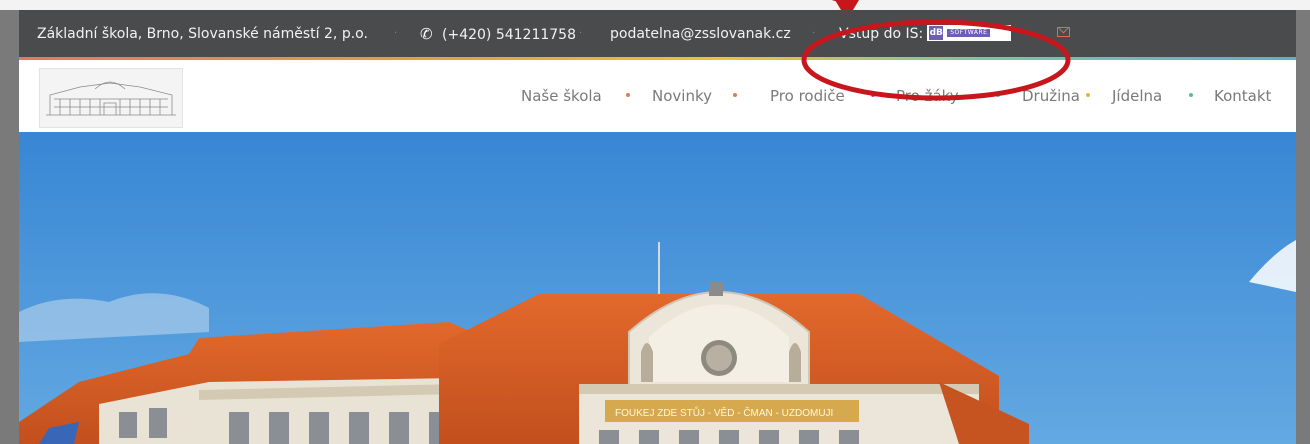 This screenshot has width=1310, height=444. I want to click on building-inscription: FOUKEJ ZDE STŮJ - VĚD - ČMAN - UZDOMUJI, so click(724, 412).